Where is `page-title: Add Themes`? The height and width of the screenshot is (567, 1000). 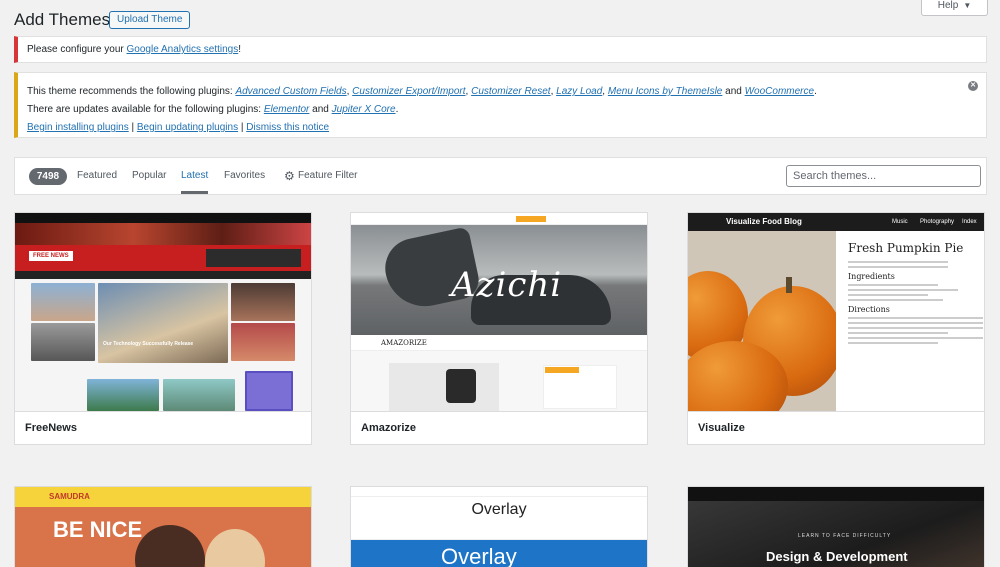
page-title: Add Themes is located at coordinates (62, 19).